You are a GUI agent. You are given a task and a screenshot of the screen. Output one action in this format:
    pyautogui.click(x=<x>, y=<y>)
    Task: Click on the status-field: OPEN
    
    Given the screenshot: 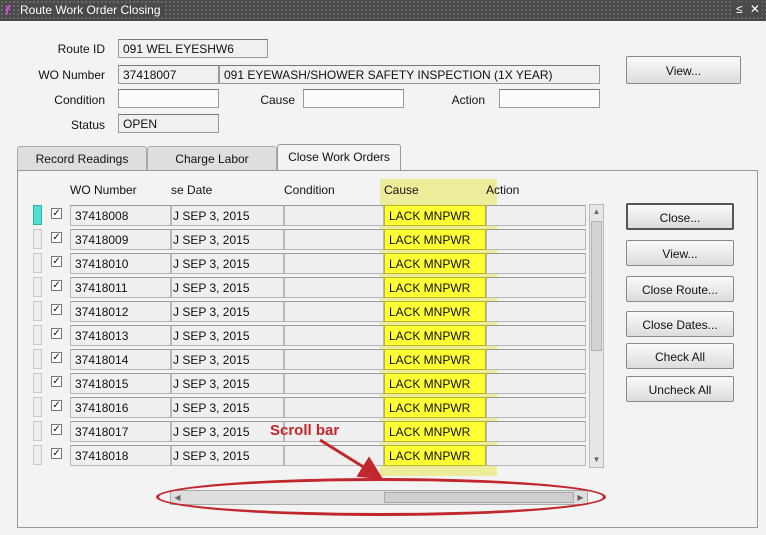 What is the action you would take?
    pyautogui.click(x=168, y=123)
    